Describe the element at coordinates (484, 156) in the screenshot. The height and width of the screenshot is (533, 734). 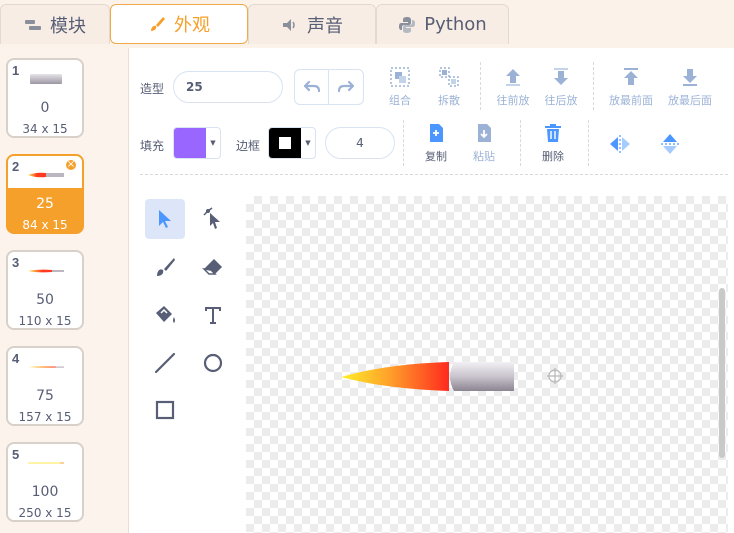
I see `paste-label: 粘贴` at that location.